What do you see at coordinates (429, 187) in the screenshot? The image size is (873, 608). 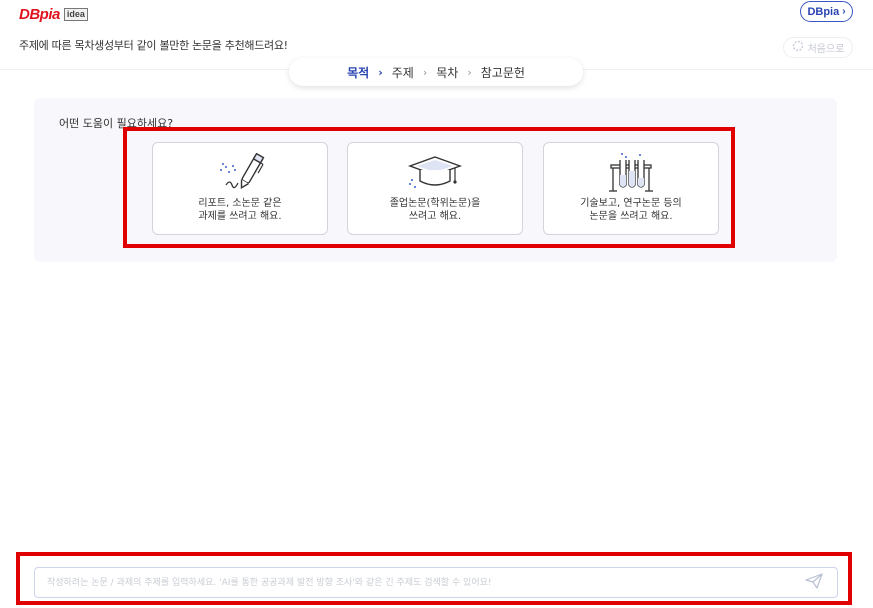 I see `highlight-box-purpose-cards` at bounding box center [429, 187].